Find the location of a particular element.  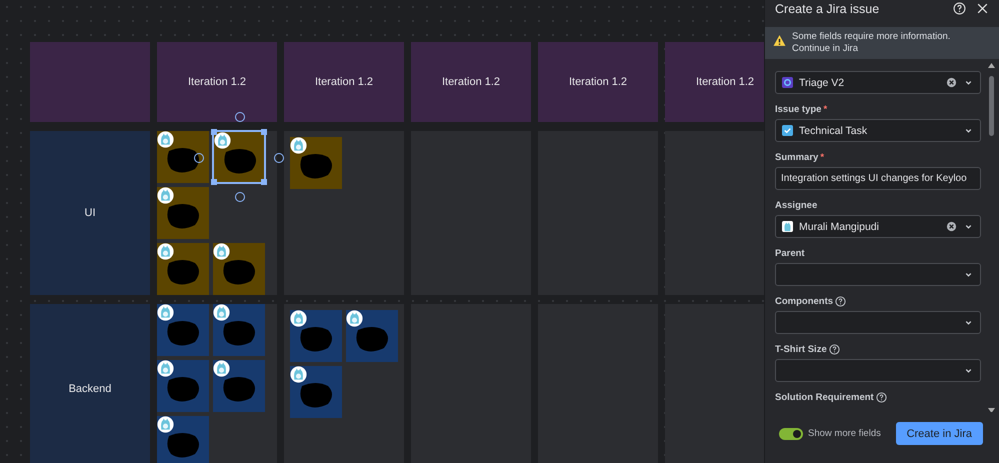

panel-title: Create a Jira issue is located at coordinates (827, 9).